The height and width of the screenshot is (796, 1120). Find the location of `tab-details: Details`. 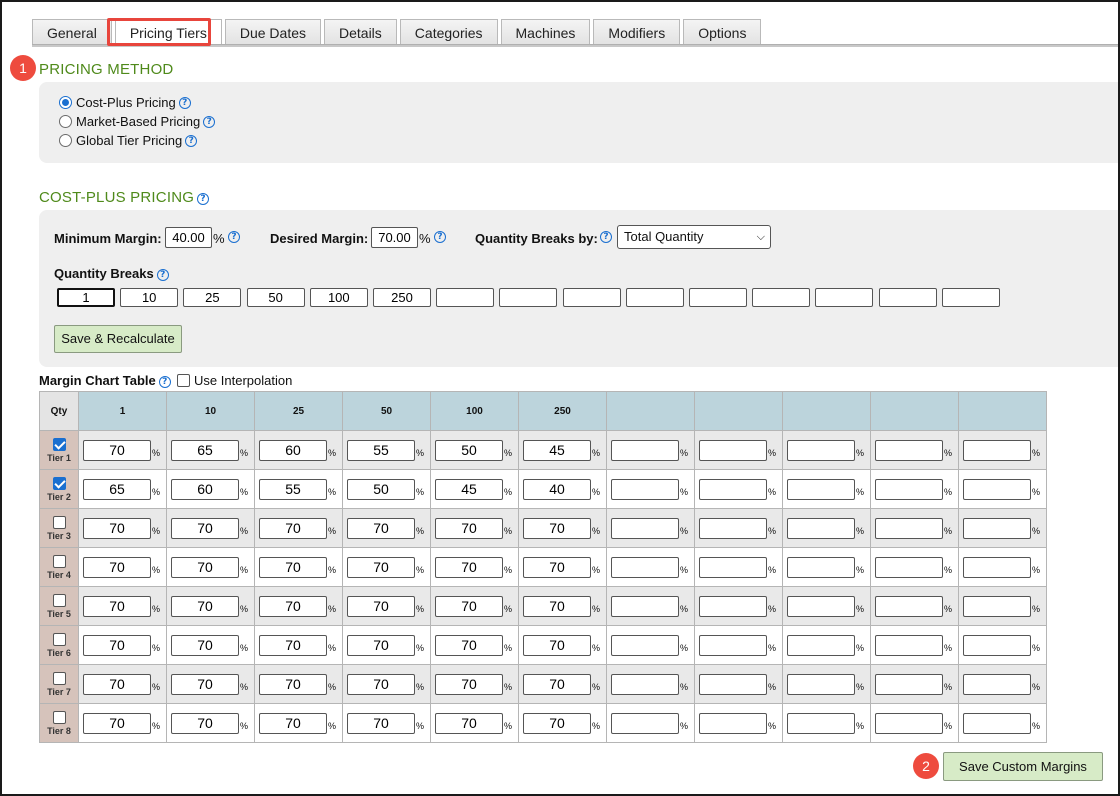

tab-details: Details is located at coordinates (360, 32).